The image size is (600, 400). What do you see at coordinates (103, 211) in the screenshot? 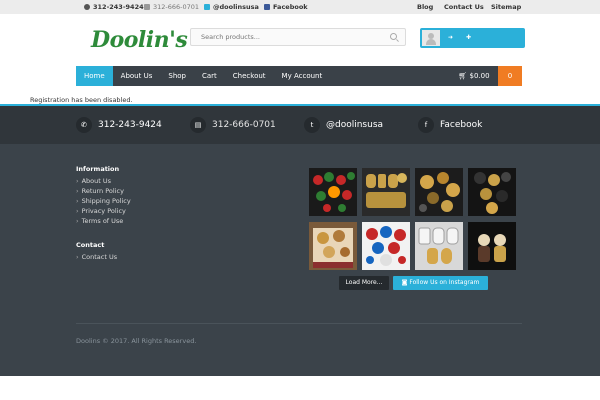
I see `footer-link-privacy-policy: Privacy Policy` at bounding box center [103, 211].